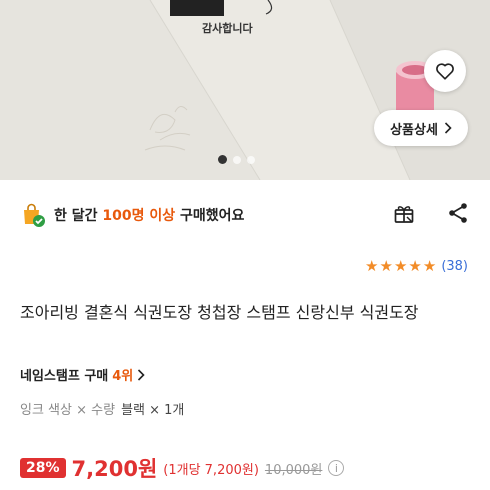 The width and height of the screenshot is (490, 490). I want to click on carousel-dot-active, so click(222, 159).